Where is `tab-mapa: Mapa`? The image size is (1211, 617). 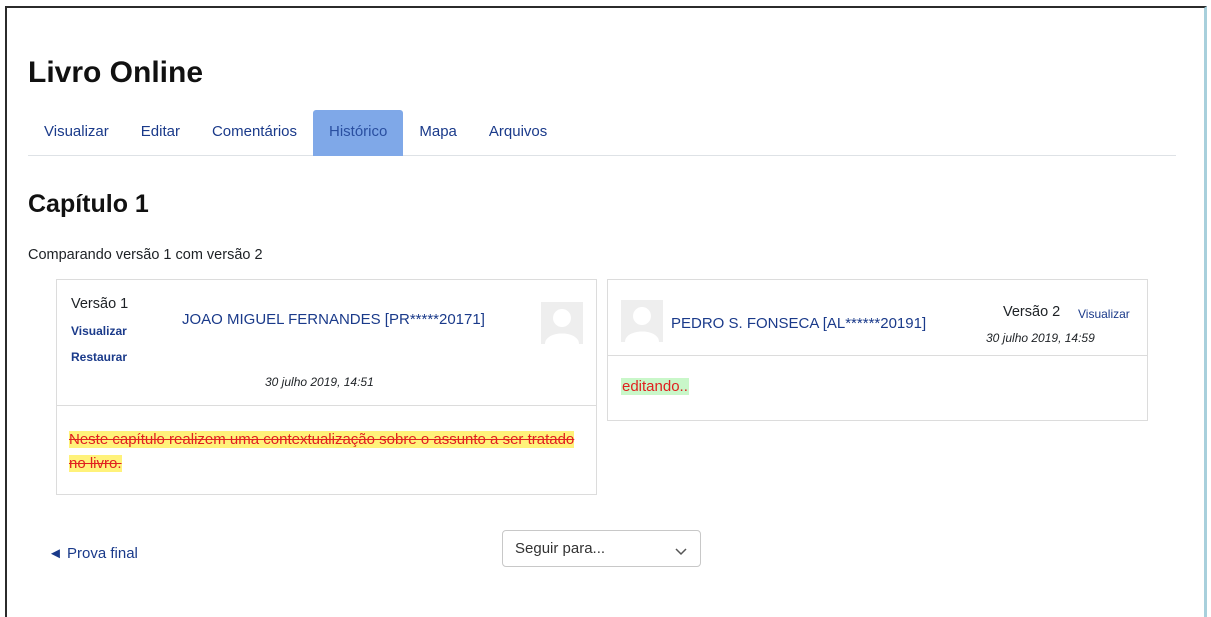 tab-mapa: Mapa is located at coordinates (438, 133).